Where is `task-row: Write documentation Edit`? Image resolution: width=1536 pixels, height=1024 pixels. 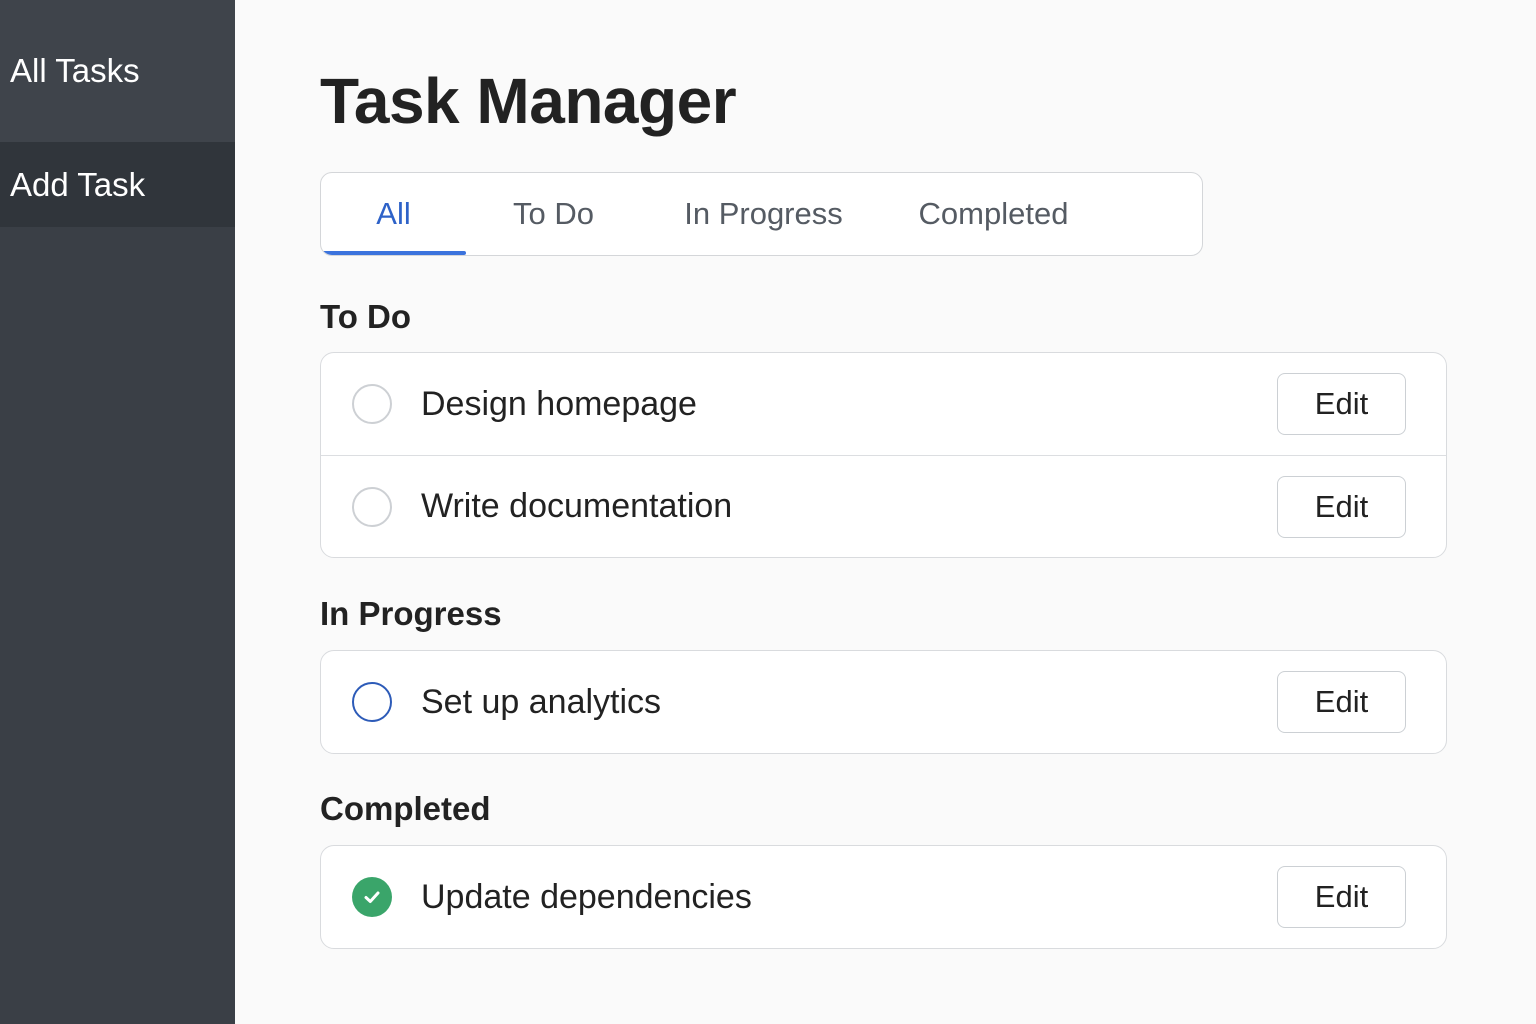
task-row: Write documentation Edit is located at coordinates (883, 506).